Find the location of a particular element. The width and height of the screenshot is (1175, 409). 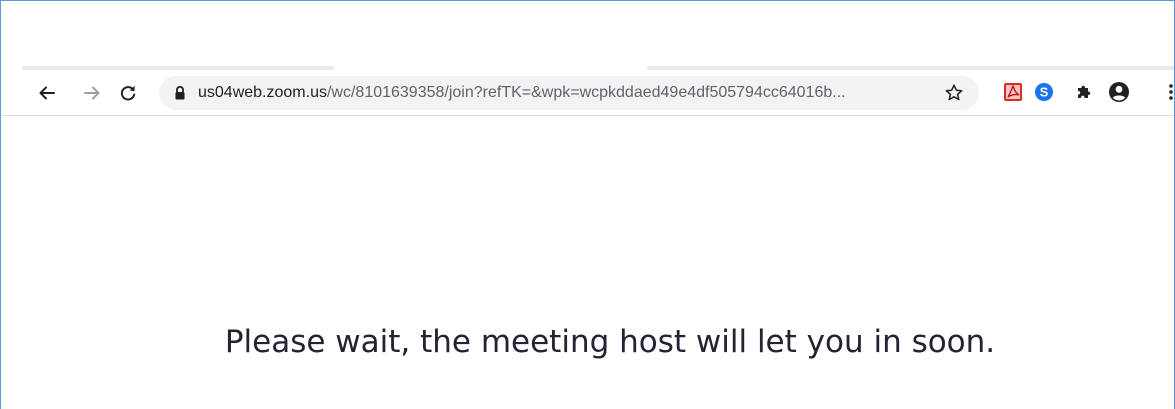

star-icon is located at coordinates (954, 93).